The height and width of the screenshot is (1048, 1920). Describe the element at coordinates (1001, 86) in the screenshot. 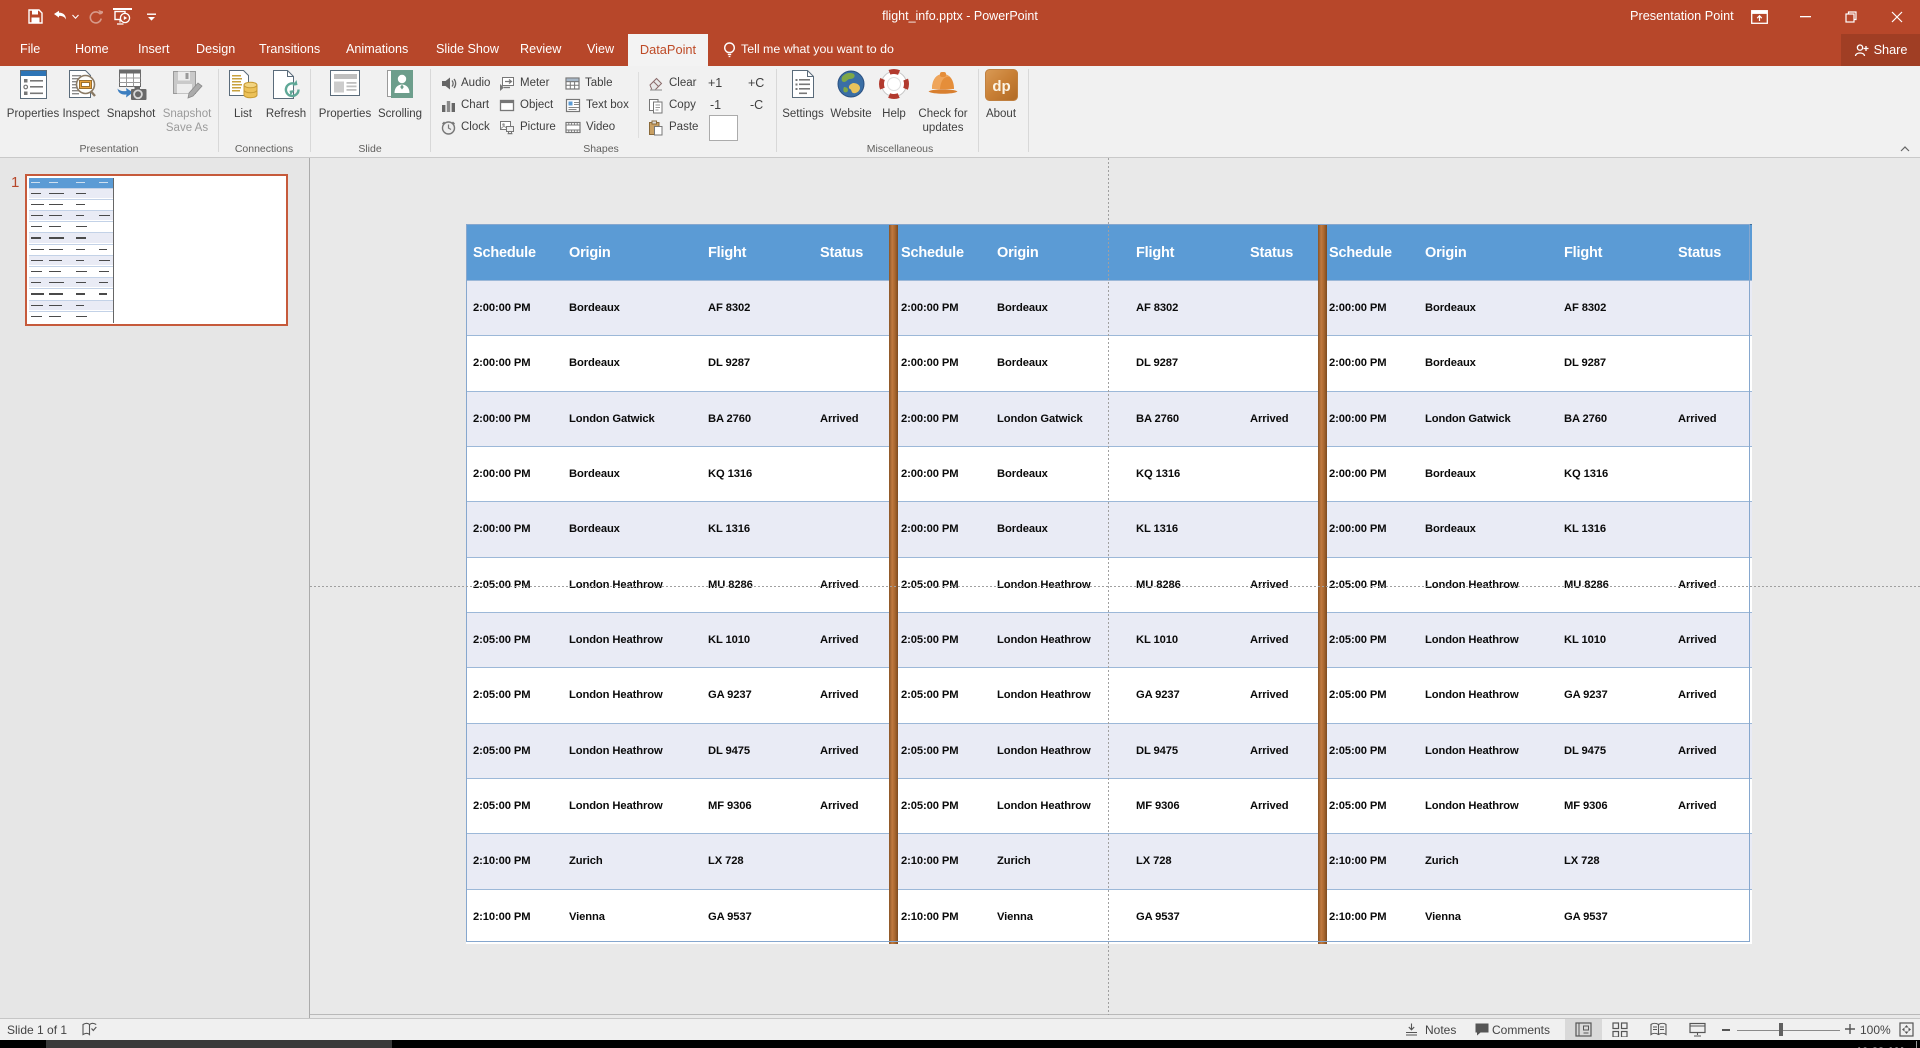

I see `svg-text: dp` at that location.